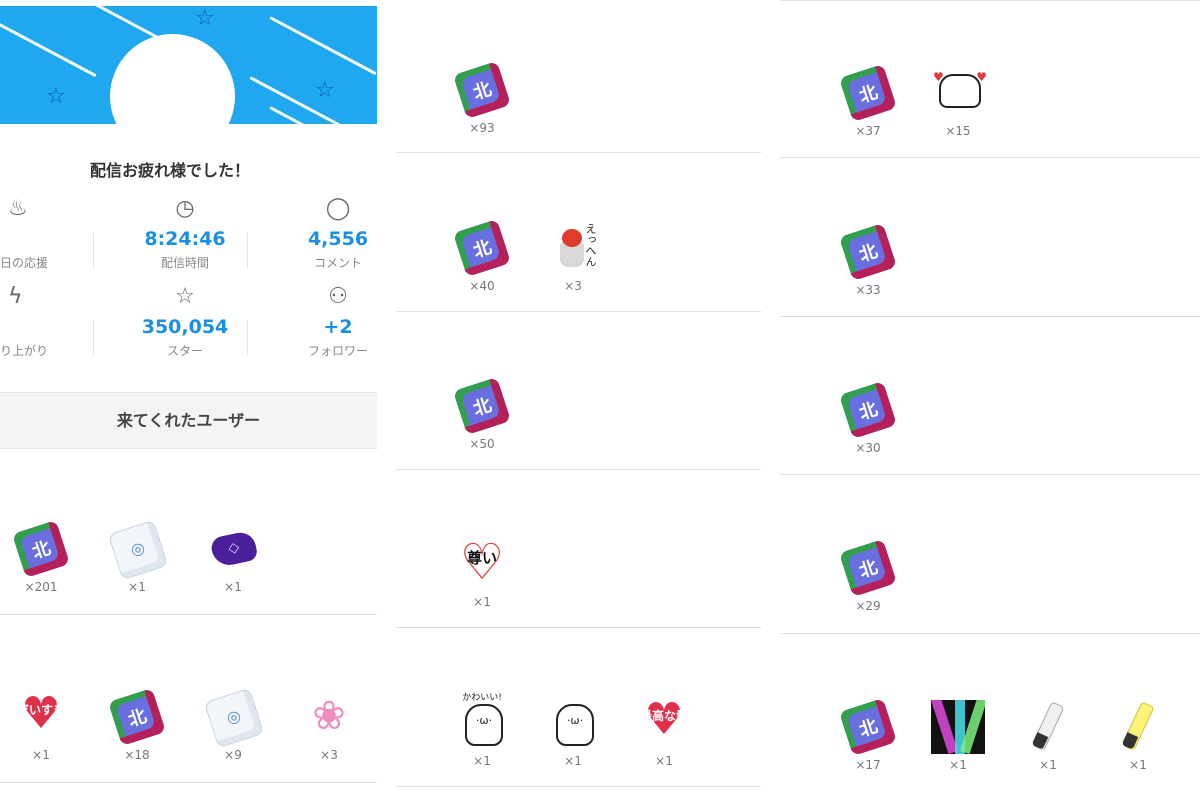  What do you see at coordinates (233, 755) in the screenshot?
I see `gift-count: ×9` at bounding box center [233, 755].